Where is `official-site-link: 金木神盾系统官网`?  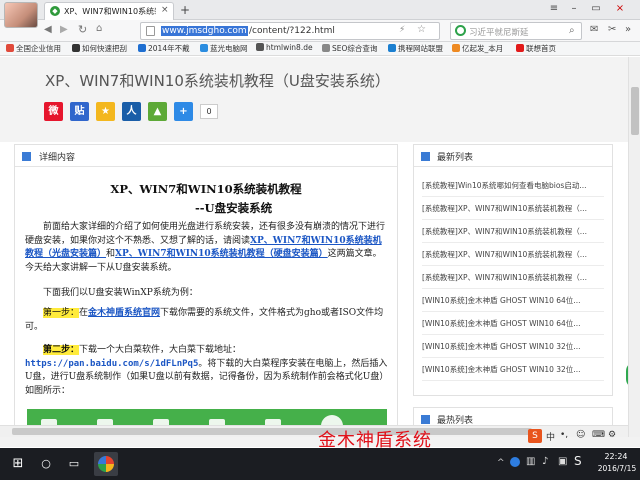
official-site-link: 金木神盾系统官网 is located at coordinates (124, 313).